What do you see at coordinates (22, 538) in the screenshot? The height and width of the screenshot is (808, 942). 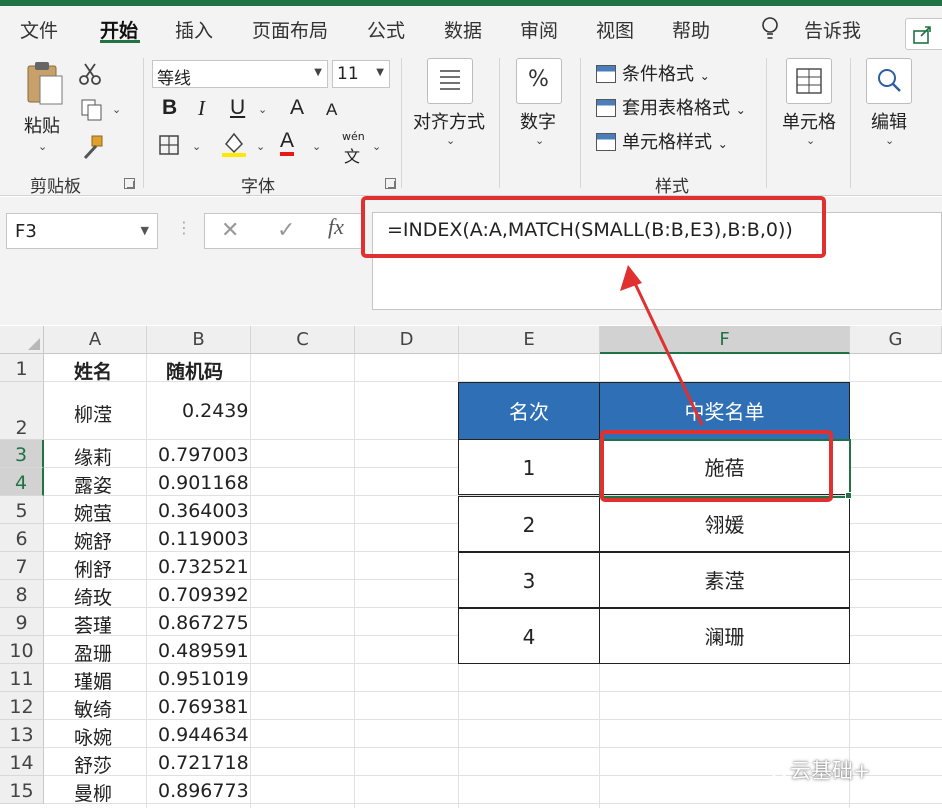 I see `row-header-6: 6` at bounding box center [22, 538].